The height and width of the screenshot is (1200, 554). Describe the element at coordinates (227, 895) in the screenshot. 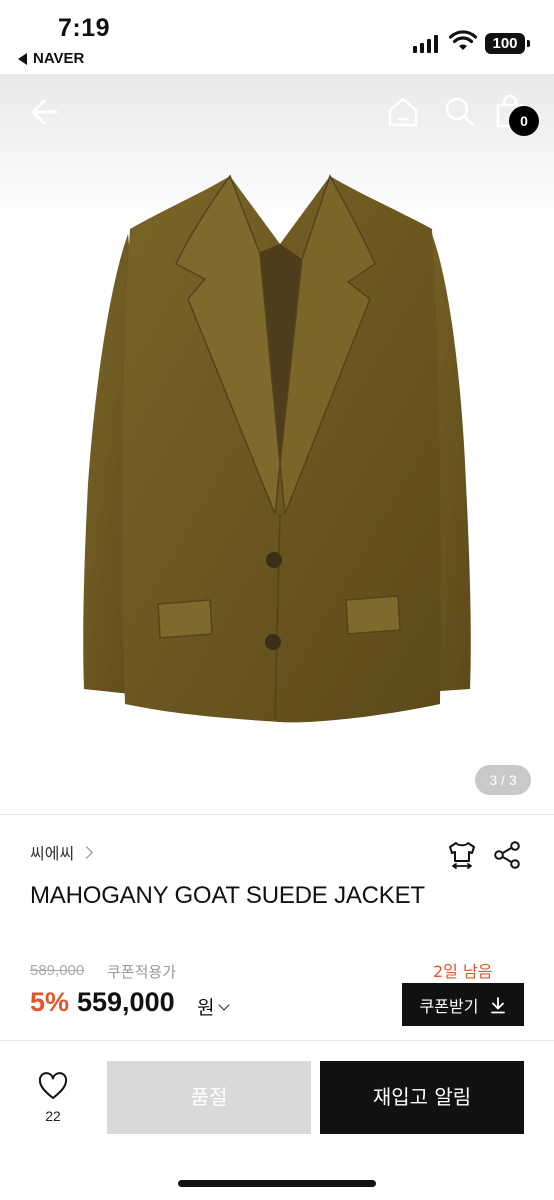

I see `product-title: MAHOGANY GOAT SUEDE JACKET` at that location.